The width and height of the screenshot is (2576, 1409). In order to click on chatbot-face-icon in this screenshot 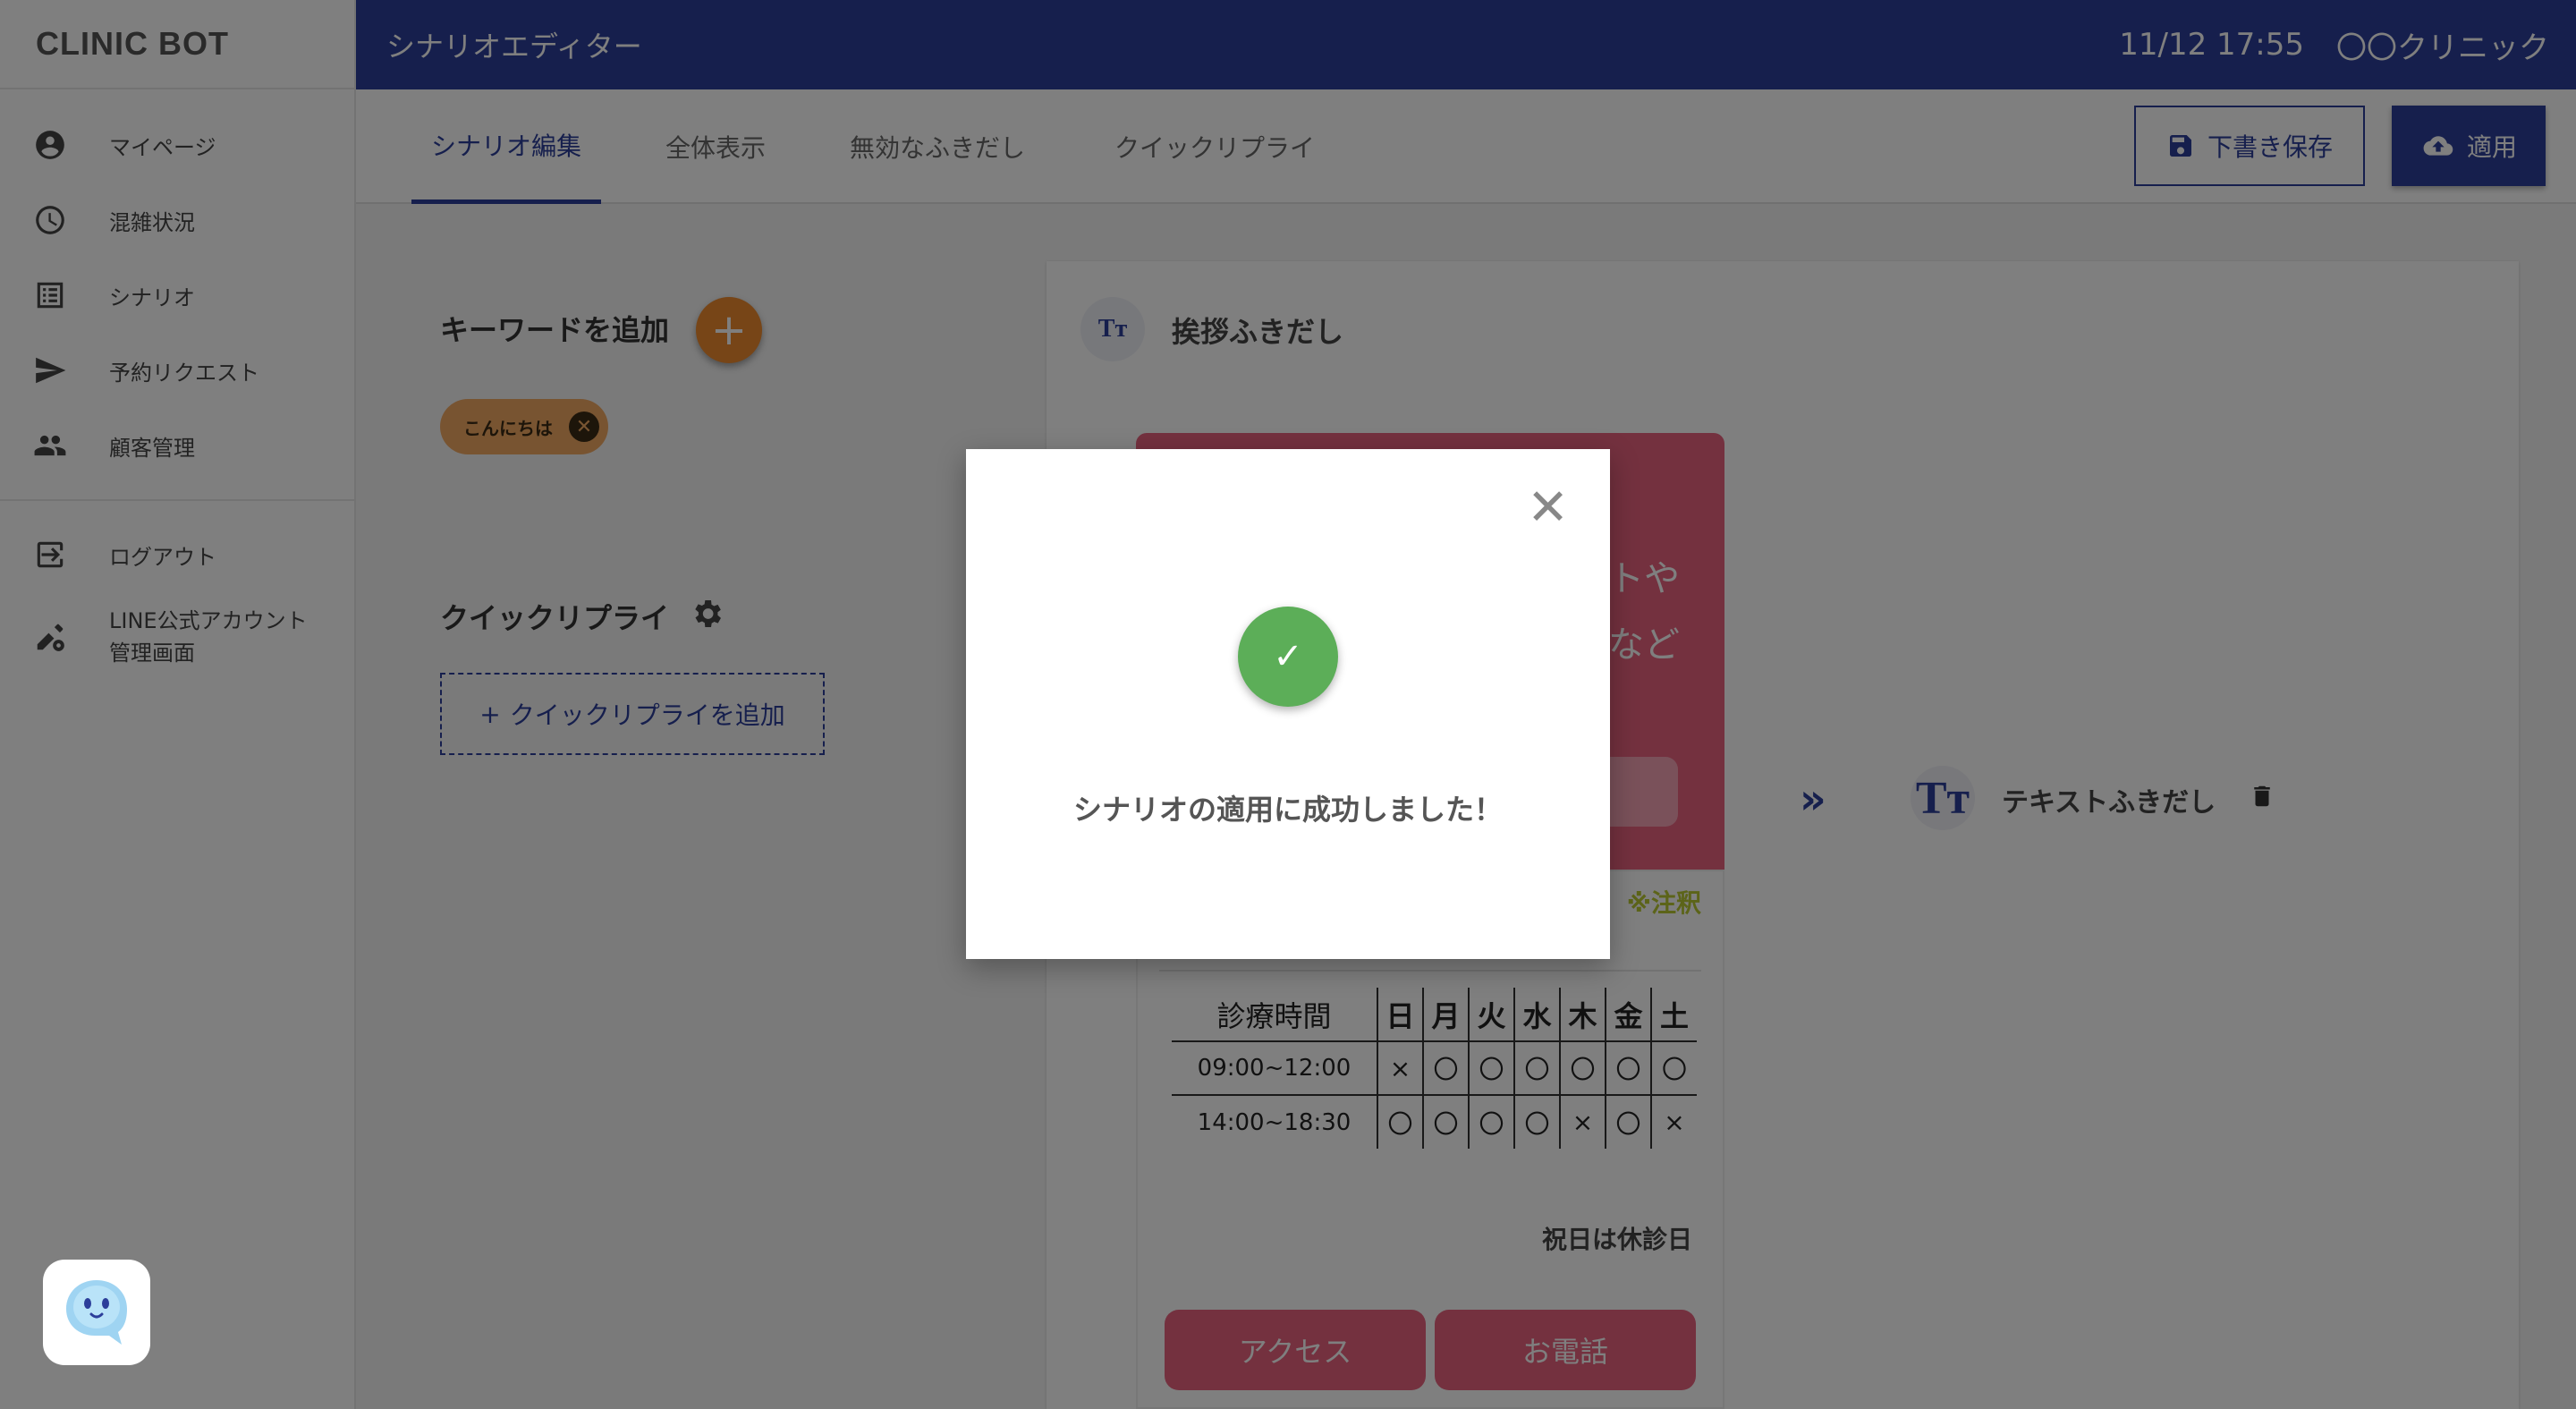, I will do `click(96, 1313)`.